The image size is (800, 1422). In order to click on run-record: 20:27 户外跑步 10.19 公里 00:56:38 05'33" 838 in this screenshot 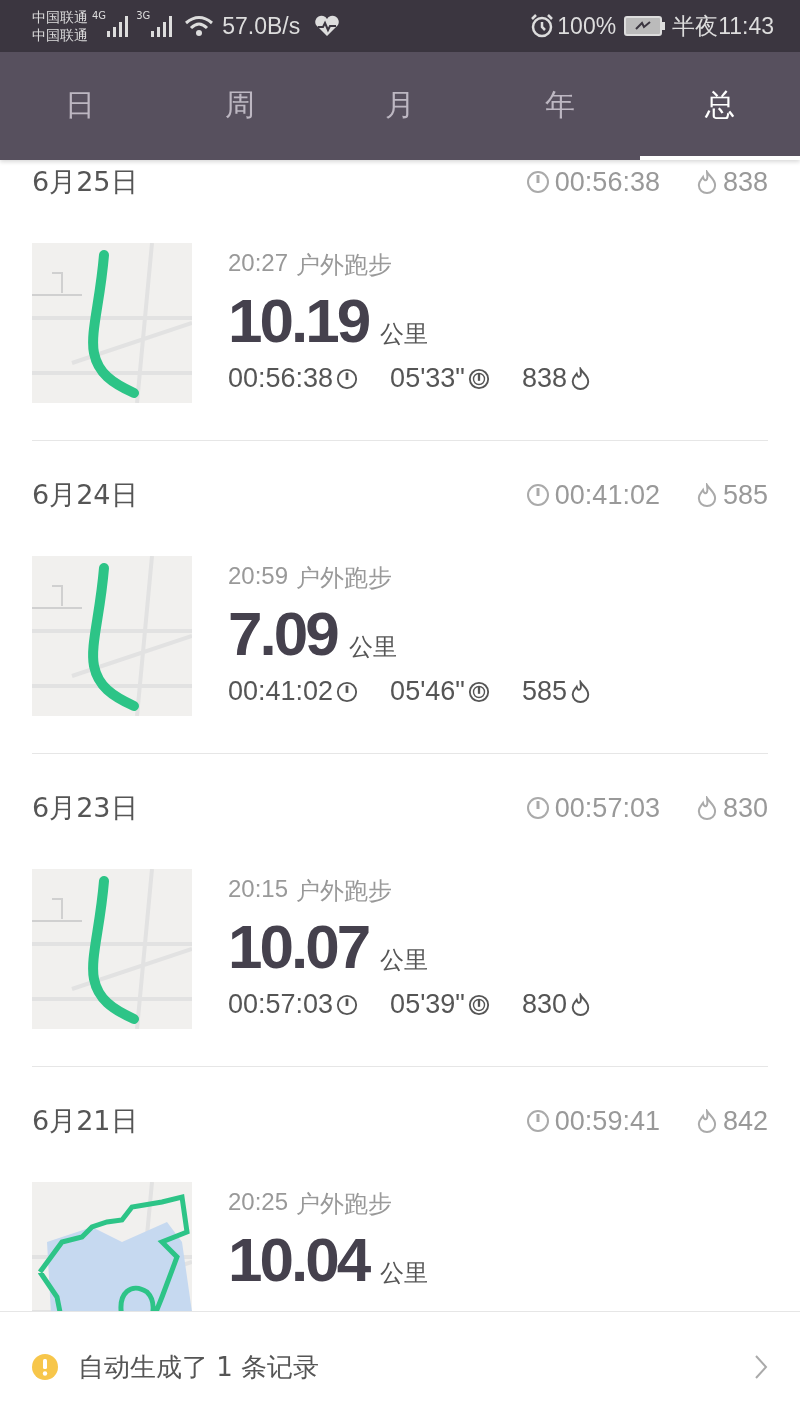, I will do `click(400, 323)`.